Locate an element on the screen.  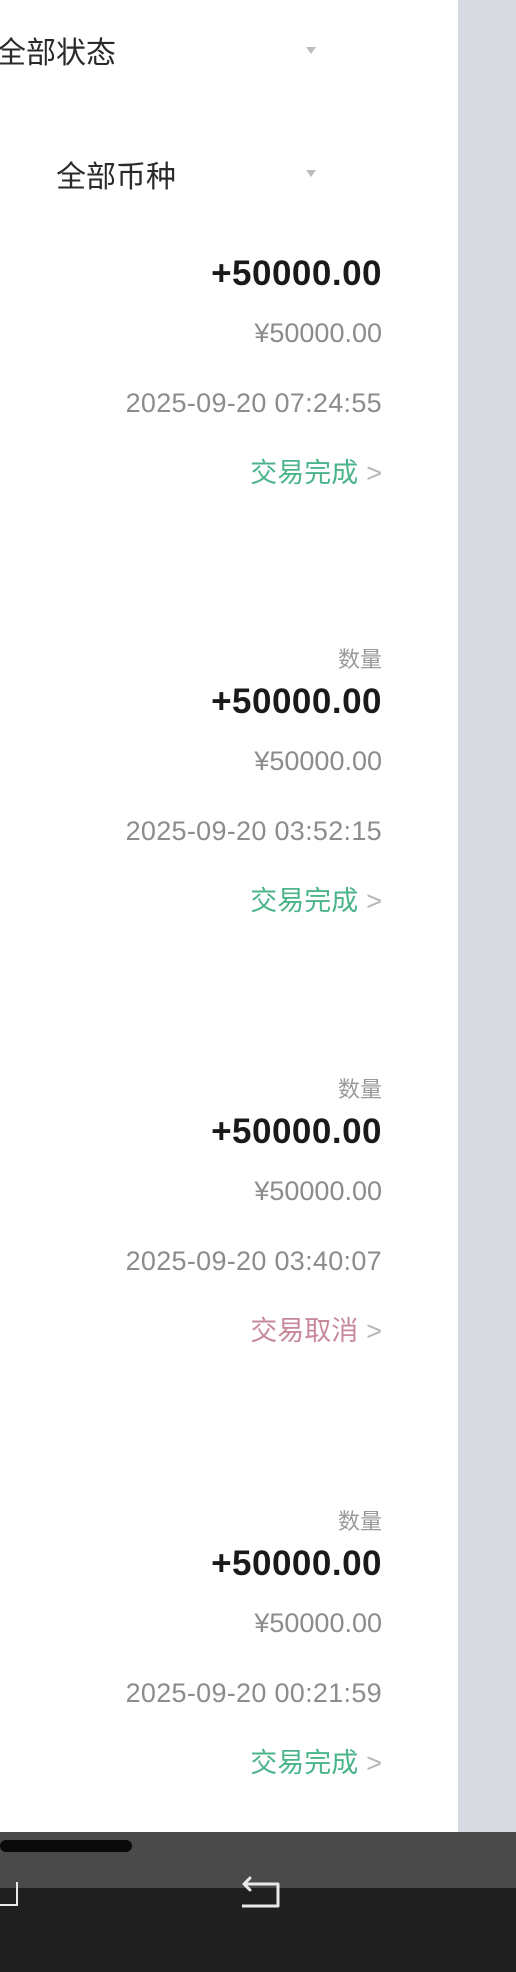
side-overlay is located at coordinates (487, 916).